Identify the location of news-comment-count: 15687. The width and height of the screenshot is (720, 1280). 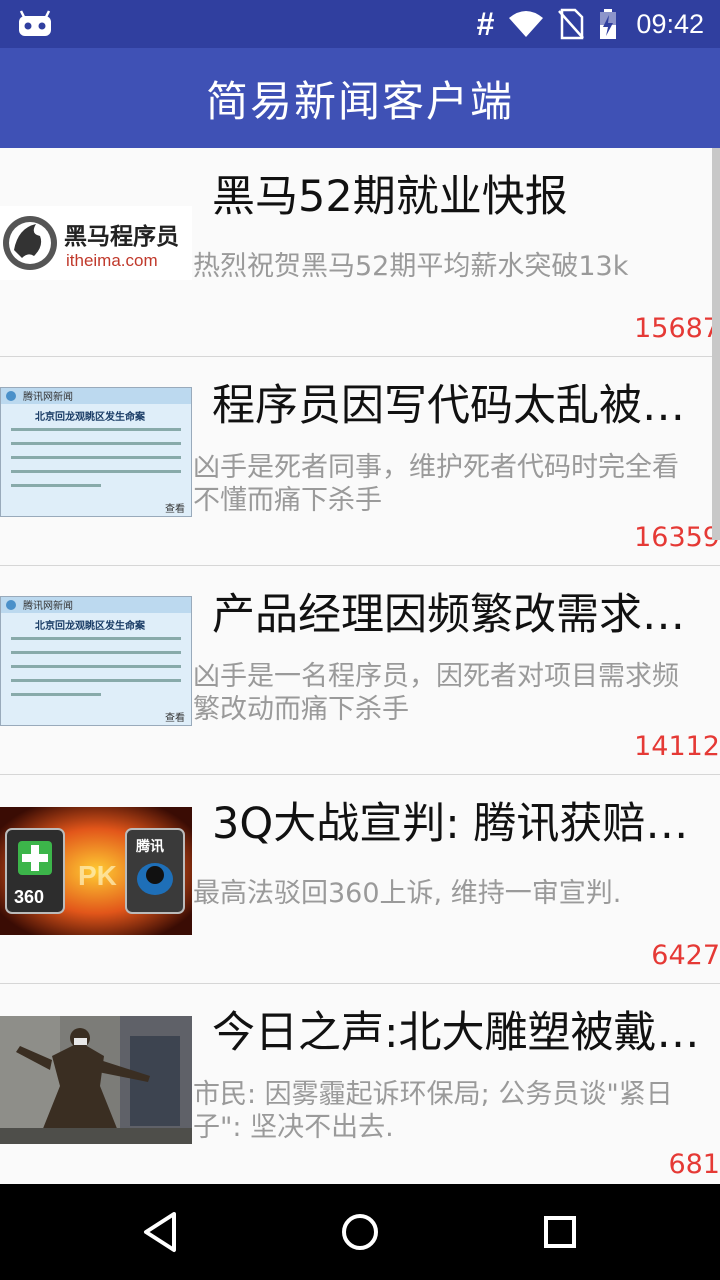
(677, 328).